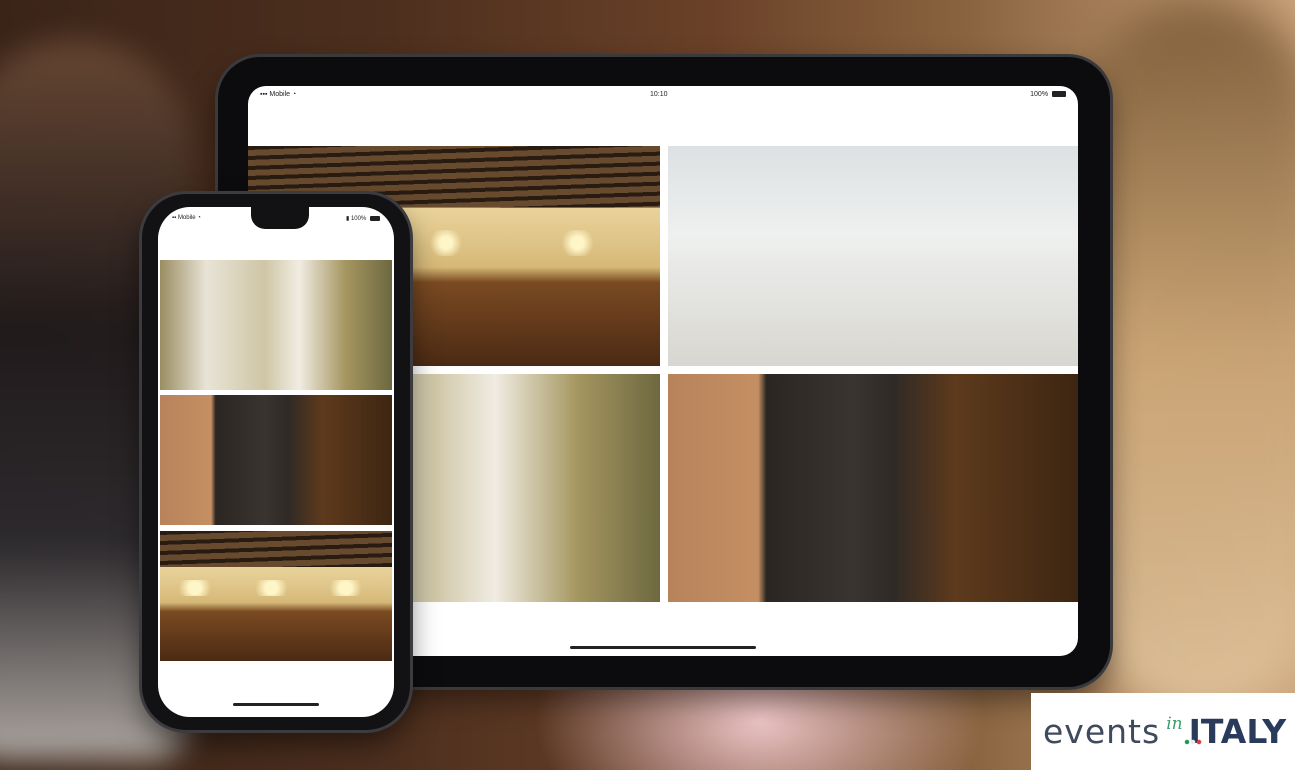 The height and width of the screenshot is (770, 1295). I want to click on logo-word-events: events, so click(1102, 731).